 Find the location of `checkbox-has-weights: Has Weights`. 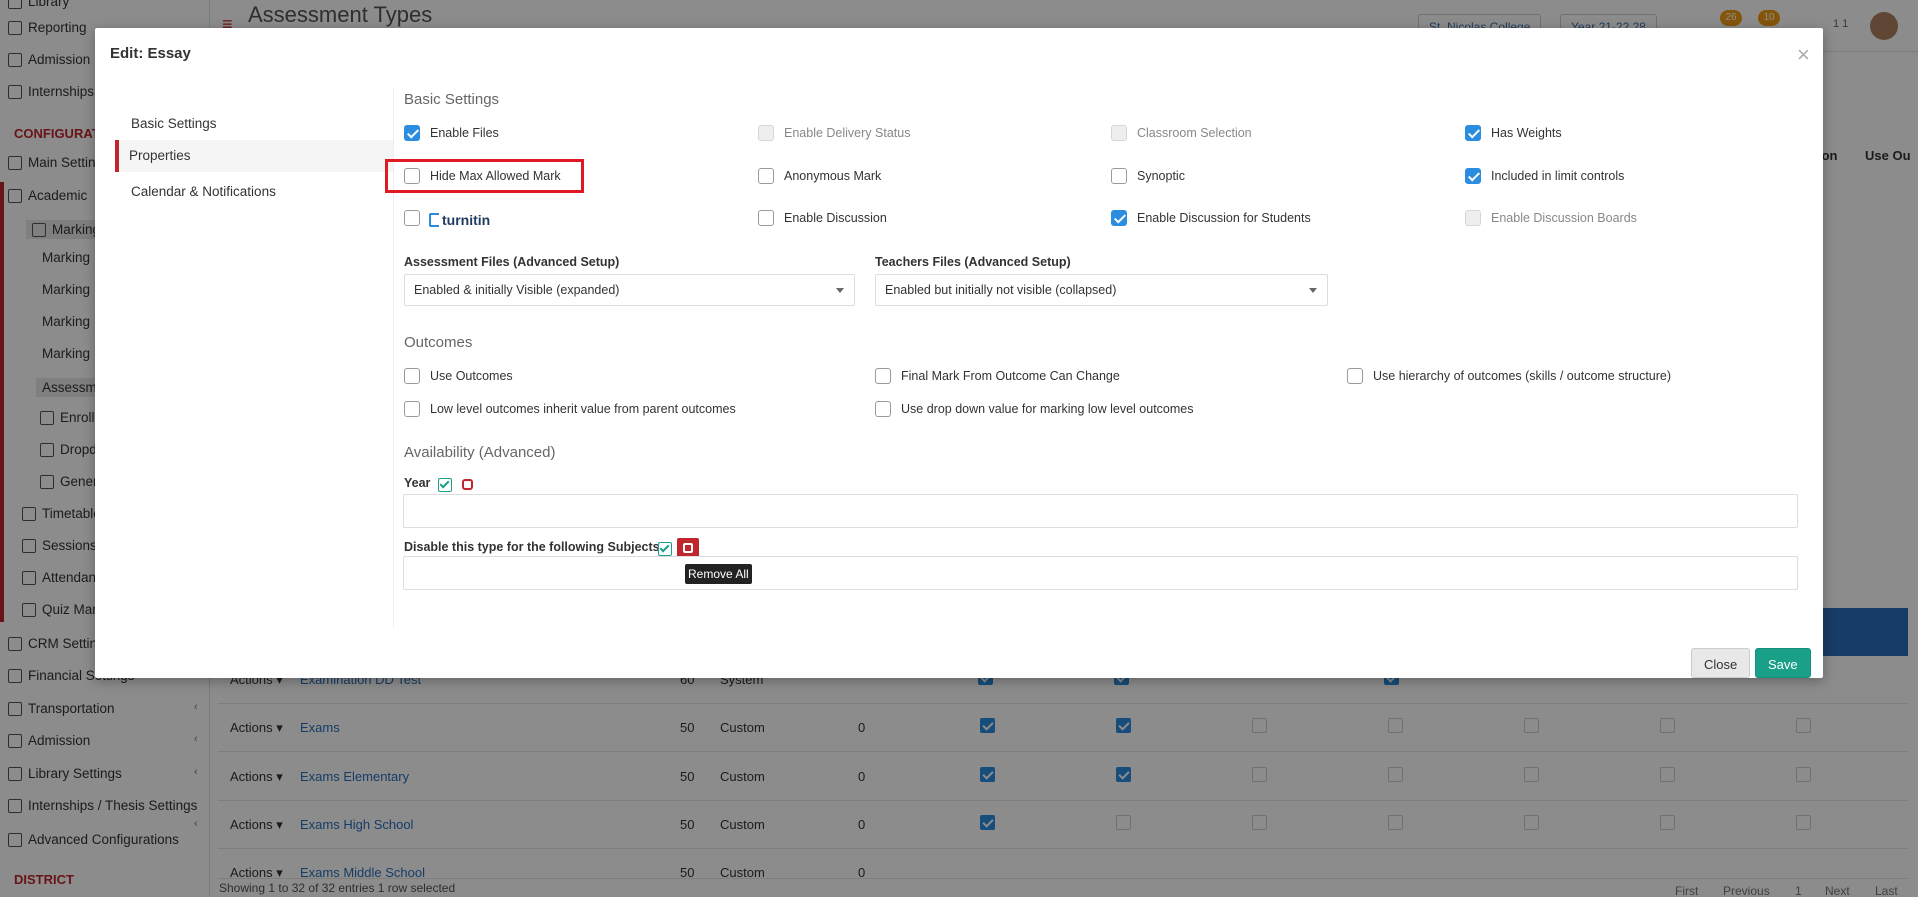

checkbox-has-weights: Has Weights is located at coordinates (1513, 133).